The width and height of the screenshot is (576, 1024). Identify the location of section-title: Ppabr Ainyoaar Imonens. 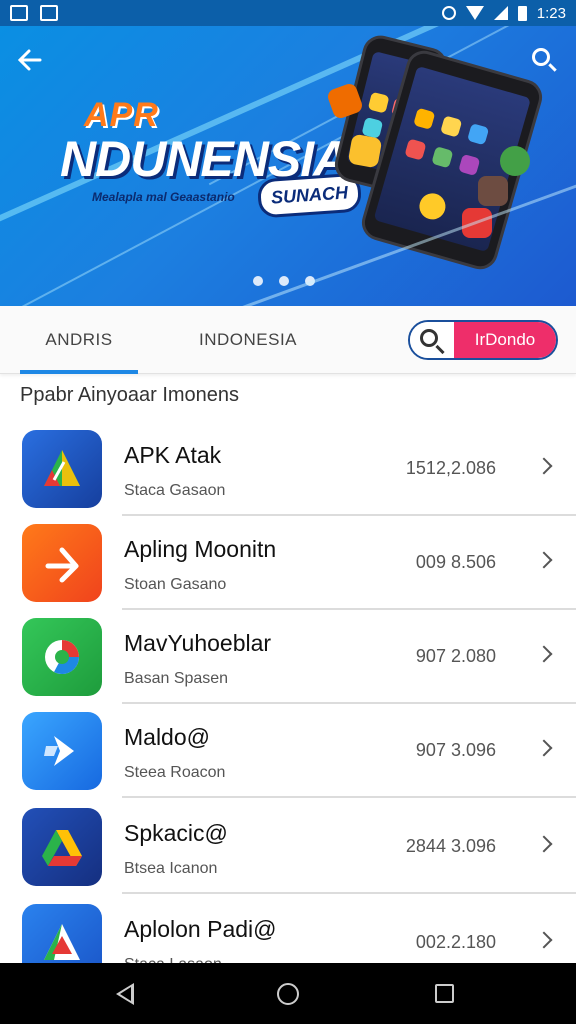
(130, 395).